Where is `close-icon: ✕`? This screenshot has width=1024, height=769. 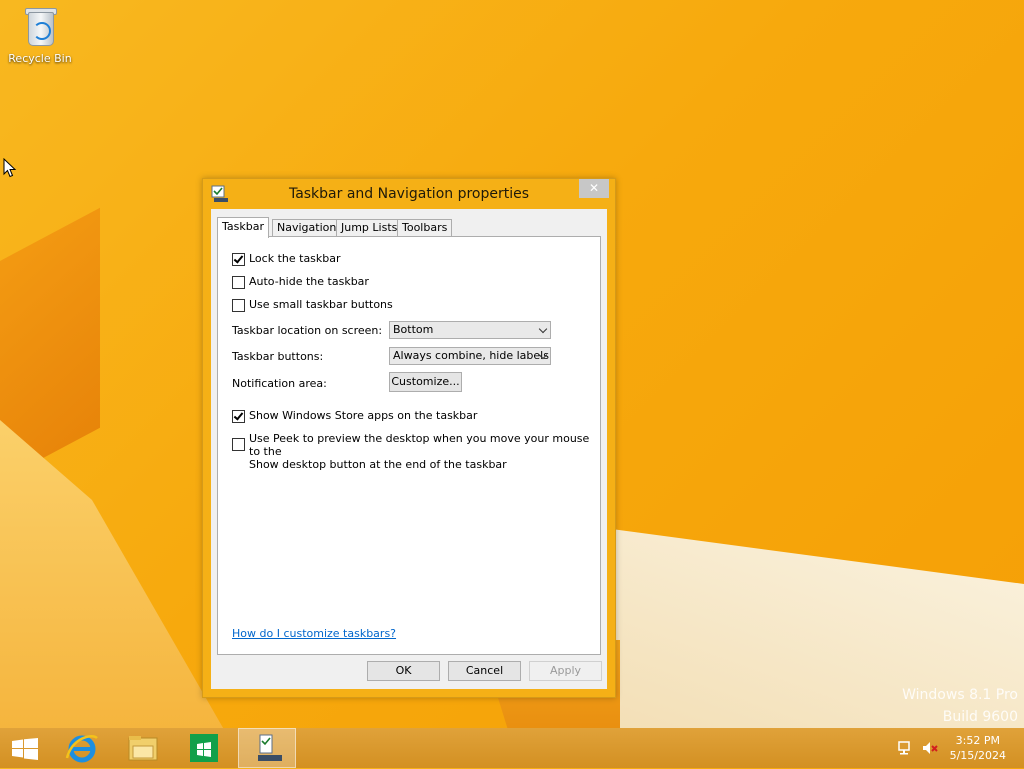
close-icon: ✕ is located at coordinates (594, 188).